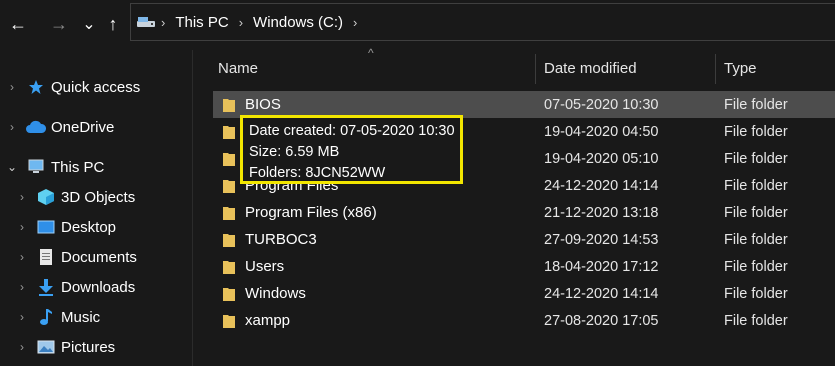 This screenshot has height=366, width=835. I want to click on sidebar-item-label: Desktop, so click(89, 227).